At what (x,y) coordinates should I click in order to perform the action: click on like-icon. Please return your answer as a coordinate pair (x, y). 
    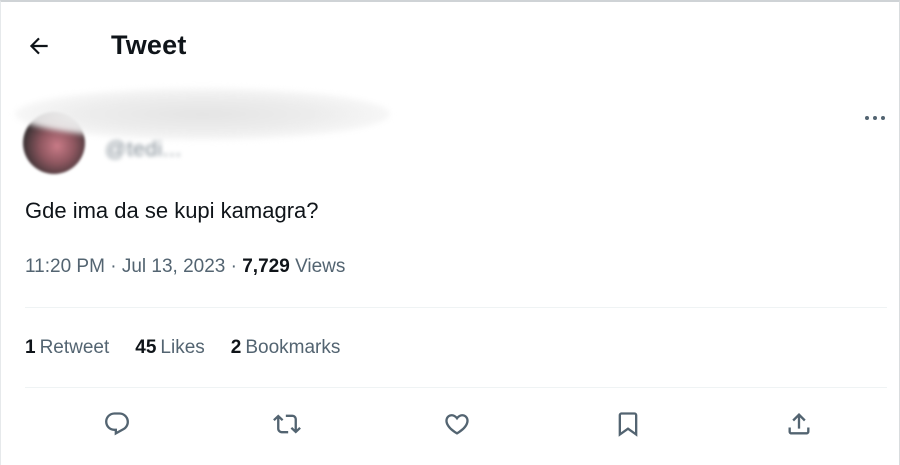
    Looking at the image, I should click on (457, 424).